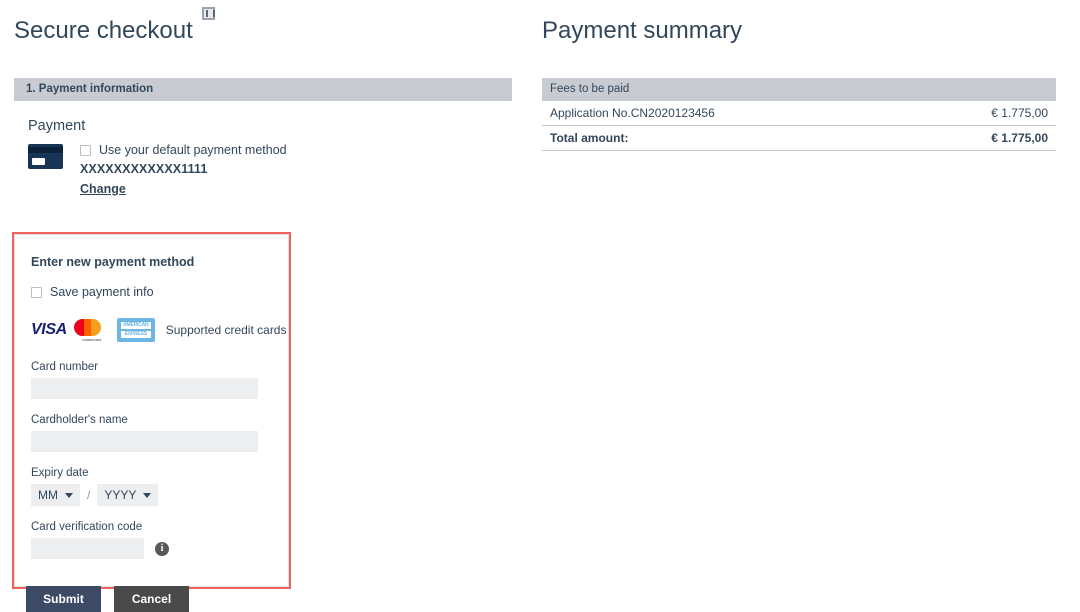 This screenshot has height=612, width=1080. I want to click on summary-total-label: Total amount:, so click(589, 138).